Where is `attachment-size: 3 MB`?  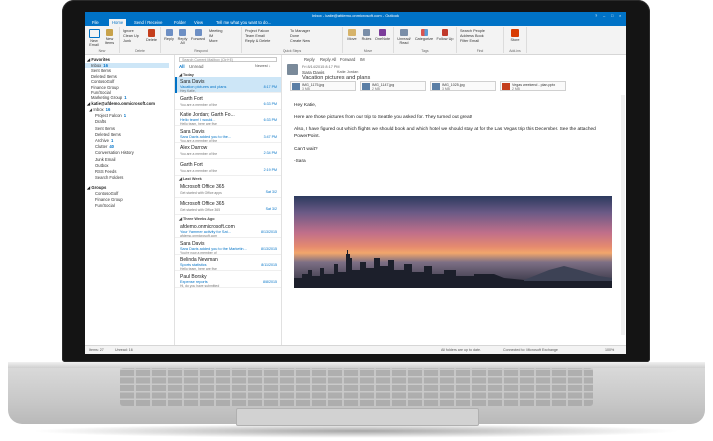 attachment-size: 3 MB is located at coordinates (446, 89).